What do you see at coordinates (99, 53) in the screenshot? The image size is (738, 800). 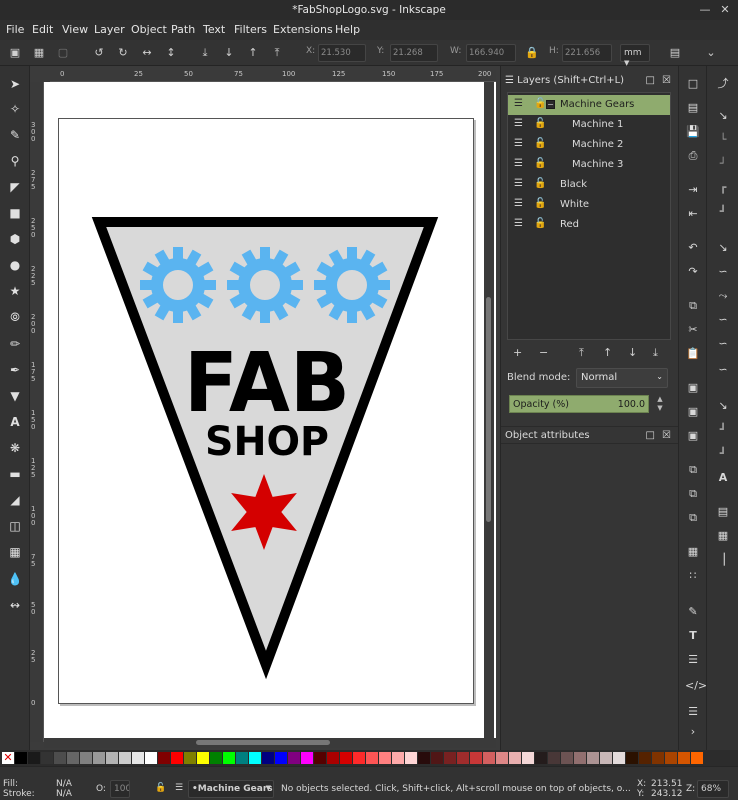 I see `rotate-ccw-icon: ↺` at bounding box center [99, 53].